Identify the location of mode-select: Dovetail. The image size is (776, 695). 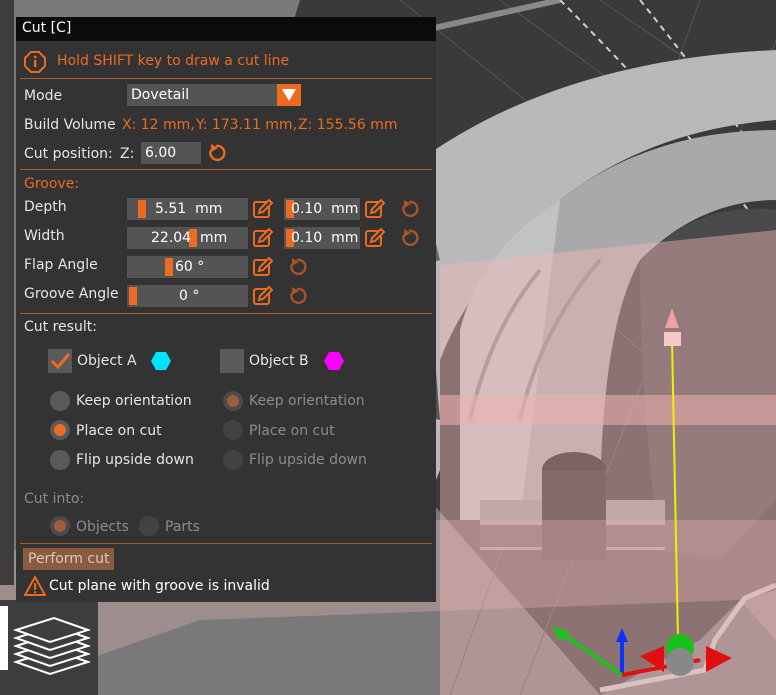
(214, 95).